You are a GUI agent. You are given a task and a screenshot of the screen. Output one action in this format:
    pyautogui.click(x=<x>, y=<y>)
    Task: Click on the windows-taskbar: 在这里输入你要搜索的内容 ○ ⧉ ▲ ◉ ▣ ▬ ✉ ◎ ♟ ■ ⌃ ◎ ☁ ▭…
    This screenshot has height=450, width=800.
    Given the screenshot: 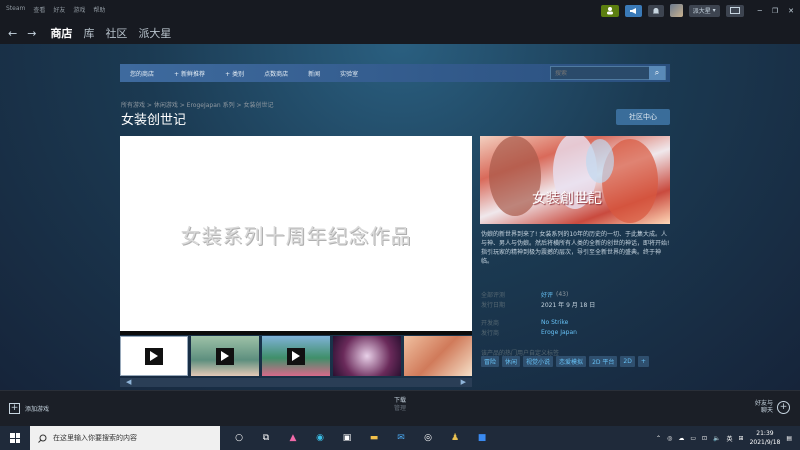 What is the action you would take?
    pyautogui.click(x=400, y=438)
    